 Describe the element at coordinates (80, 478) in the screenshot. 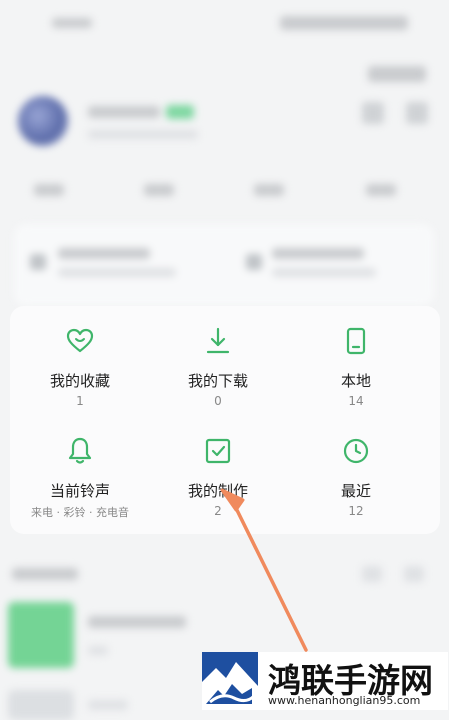

I see `grid-item-ringtone: 当前铃声 来电 · 彩铃 · 充电音` at that location.